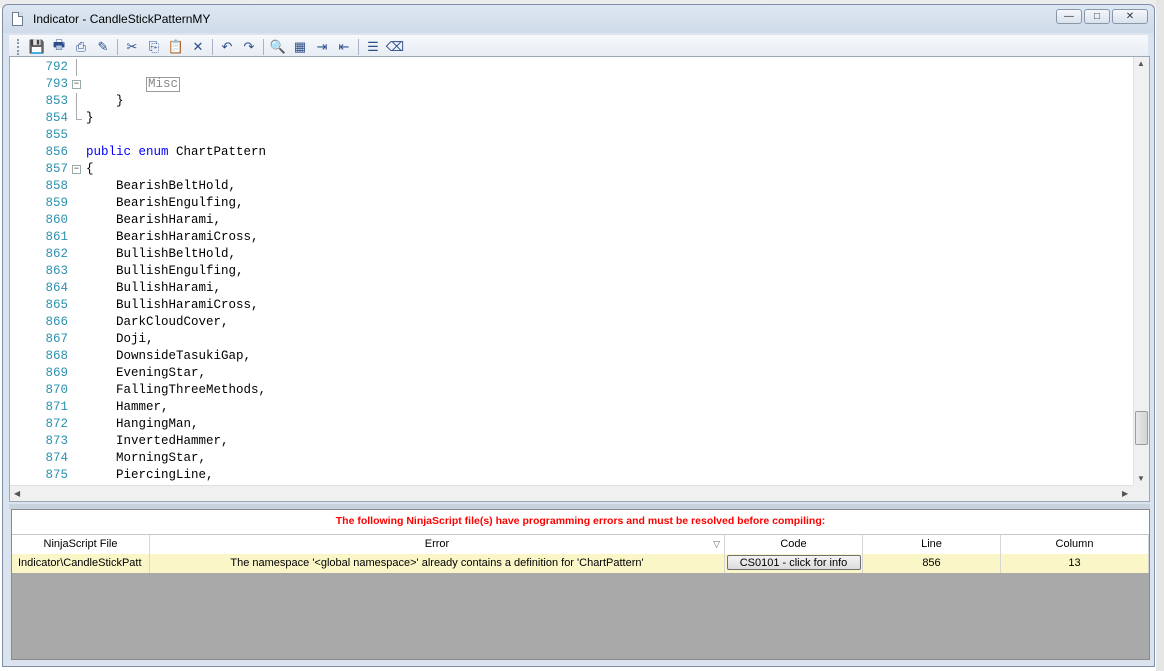 The width and height of the screenshot is (1164, 671). I want to click on code-content: InvertedHammer,, so click(157, 441).